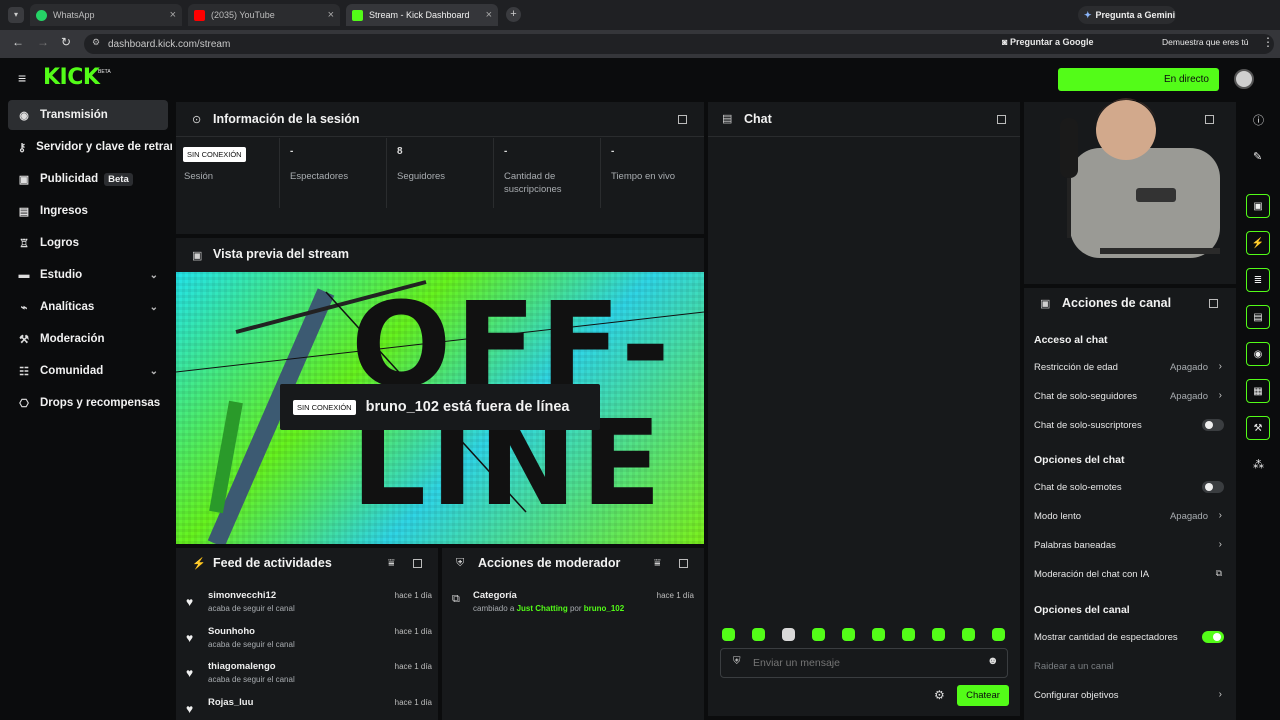 The height and width of the screenshot is (720, 1280). I want to click on browser-menu-icon: ⋮, so click(1268, 42).